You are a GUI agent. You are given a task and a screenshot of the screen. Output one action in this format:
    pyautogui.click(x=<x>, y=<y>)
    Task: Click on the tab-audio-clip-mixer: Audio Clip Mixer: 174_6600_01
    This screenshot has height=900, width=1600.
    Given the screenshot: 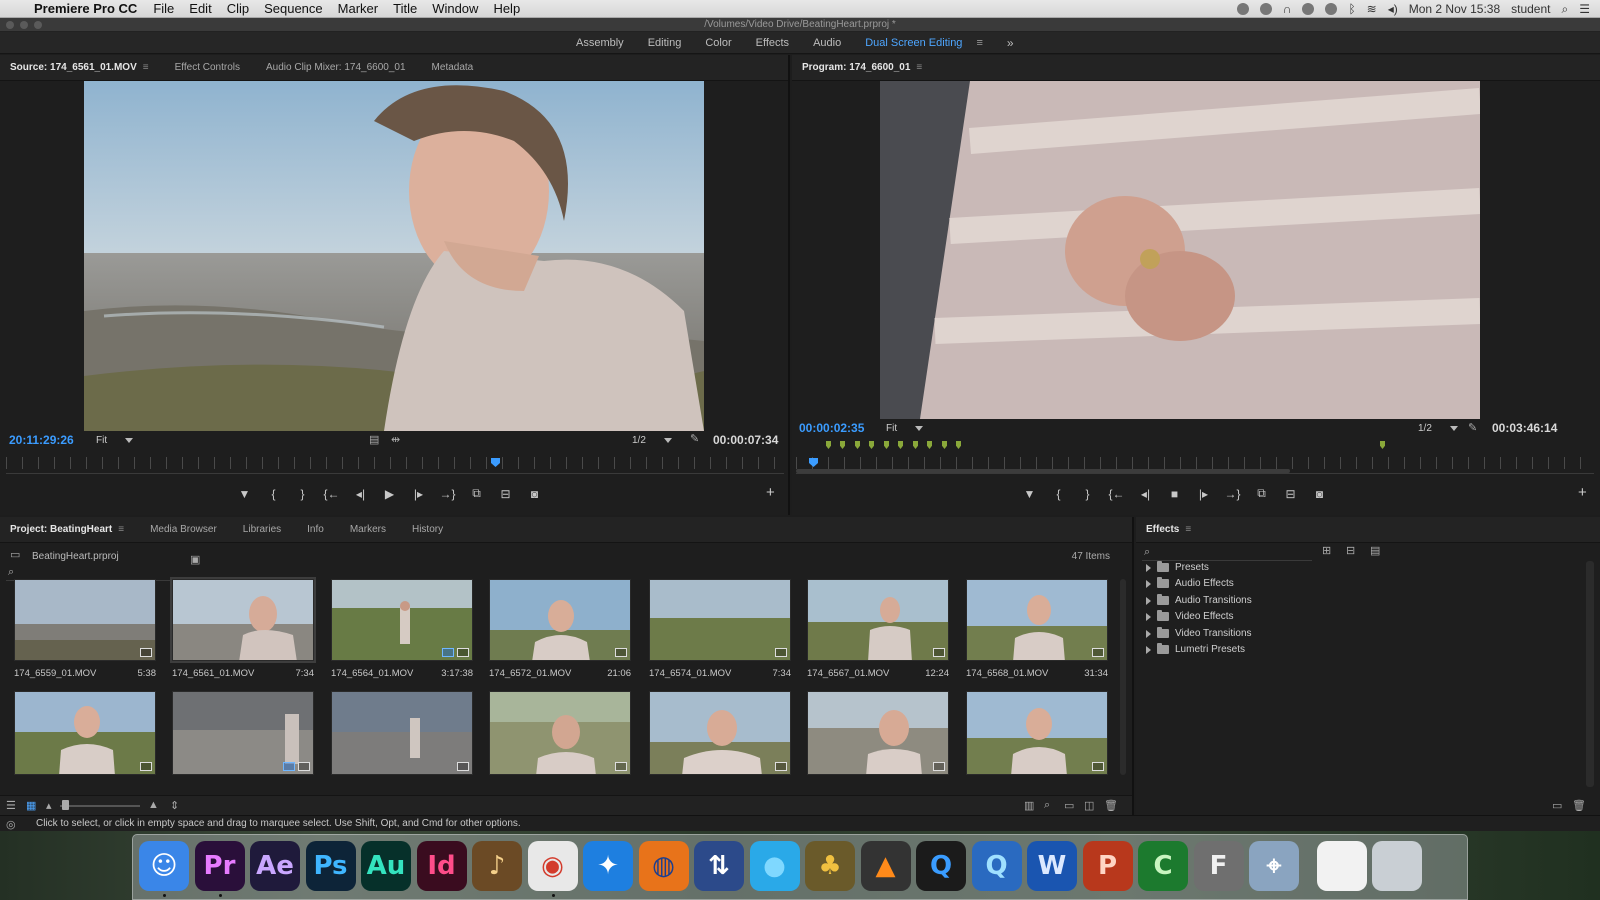 What is the action you would take?
    pyautogui.click(x=339, y=67)
    